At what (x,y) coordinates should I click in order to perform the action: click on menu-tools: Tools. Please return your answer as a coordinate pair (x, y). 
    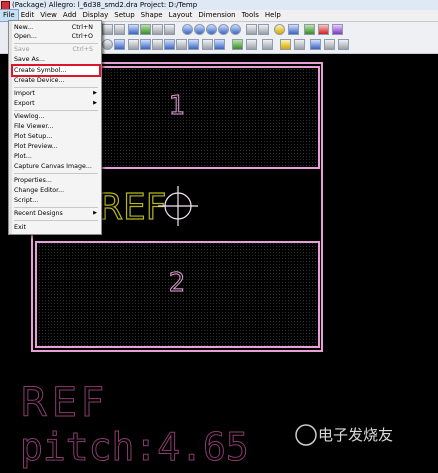
    Looking at the image, I should click on (250, 15).